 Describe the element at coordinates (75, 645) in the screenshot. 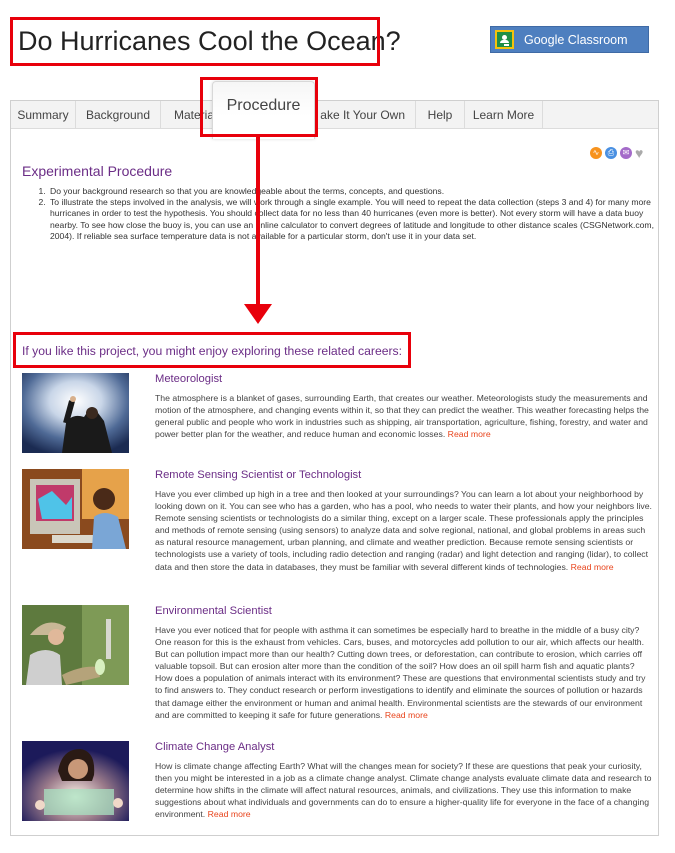

I see `environmental-scientist-photo` at that location.